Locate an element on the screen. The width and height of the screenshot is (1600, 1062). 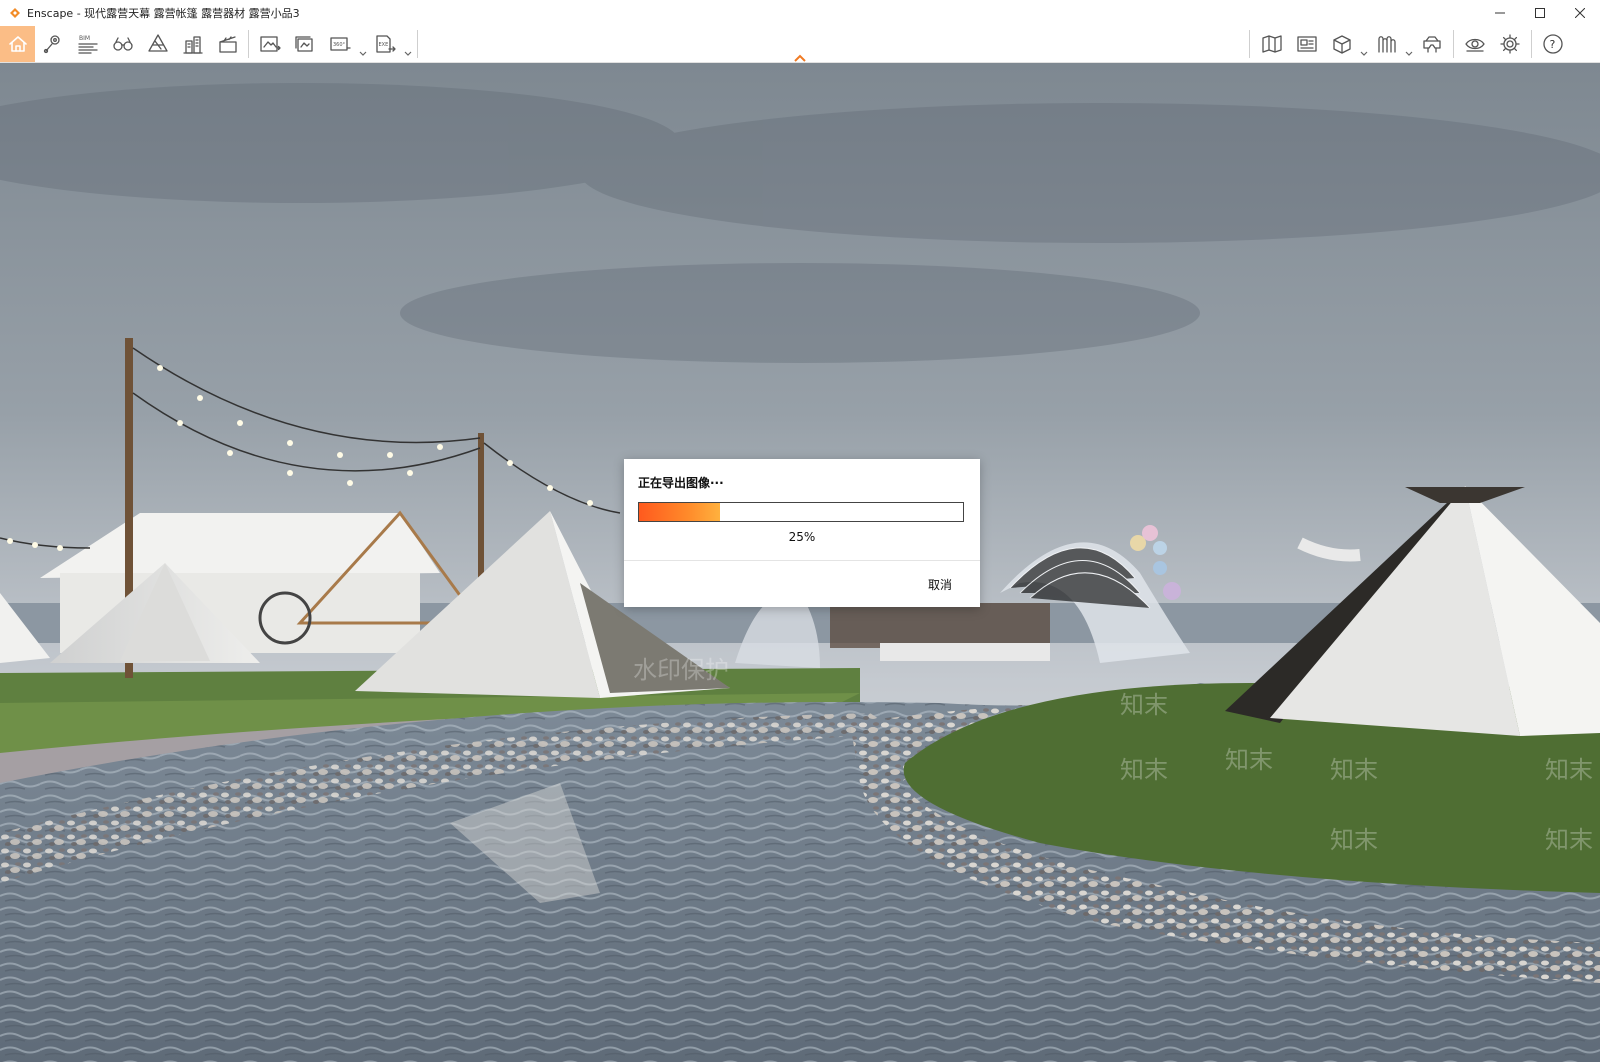
bim-button: BIM is located at coordinates (88, 44).